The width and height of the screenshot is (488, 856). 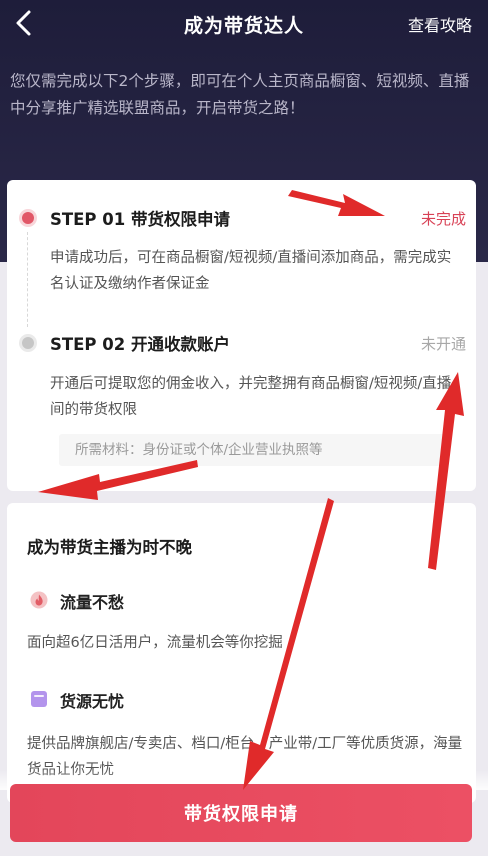 I want to click on required-materials-box: 所需材料：身份证或个体/企业营业执照等, so click(x=252, y=450).